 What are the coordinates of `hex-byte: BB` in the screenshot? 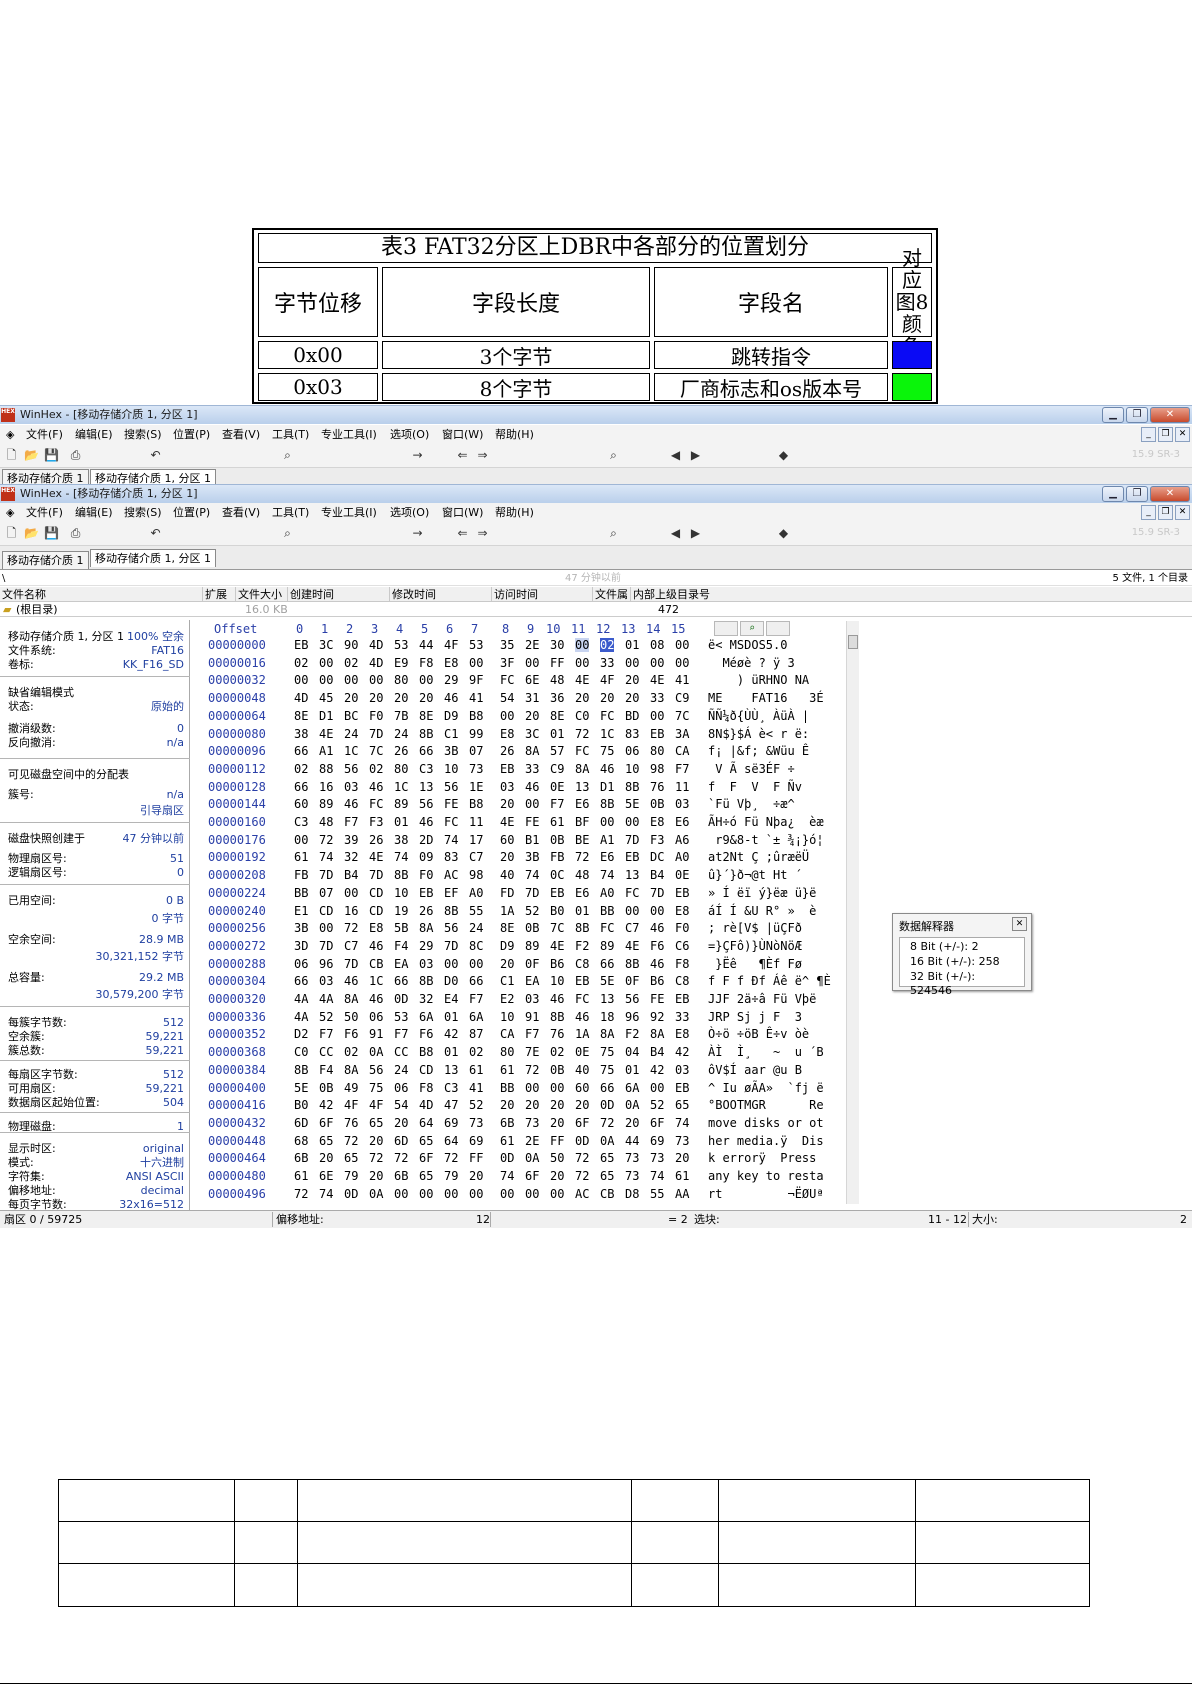 It's located at (507, 1088).